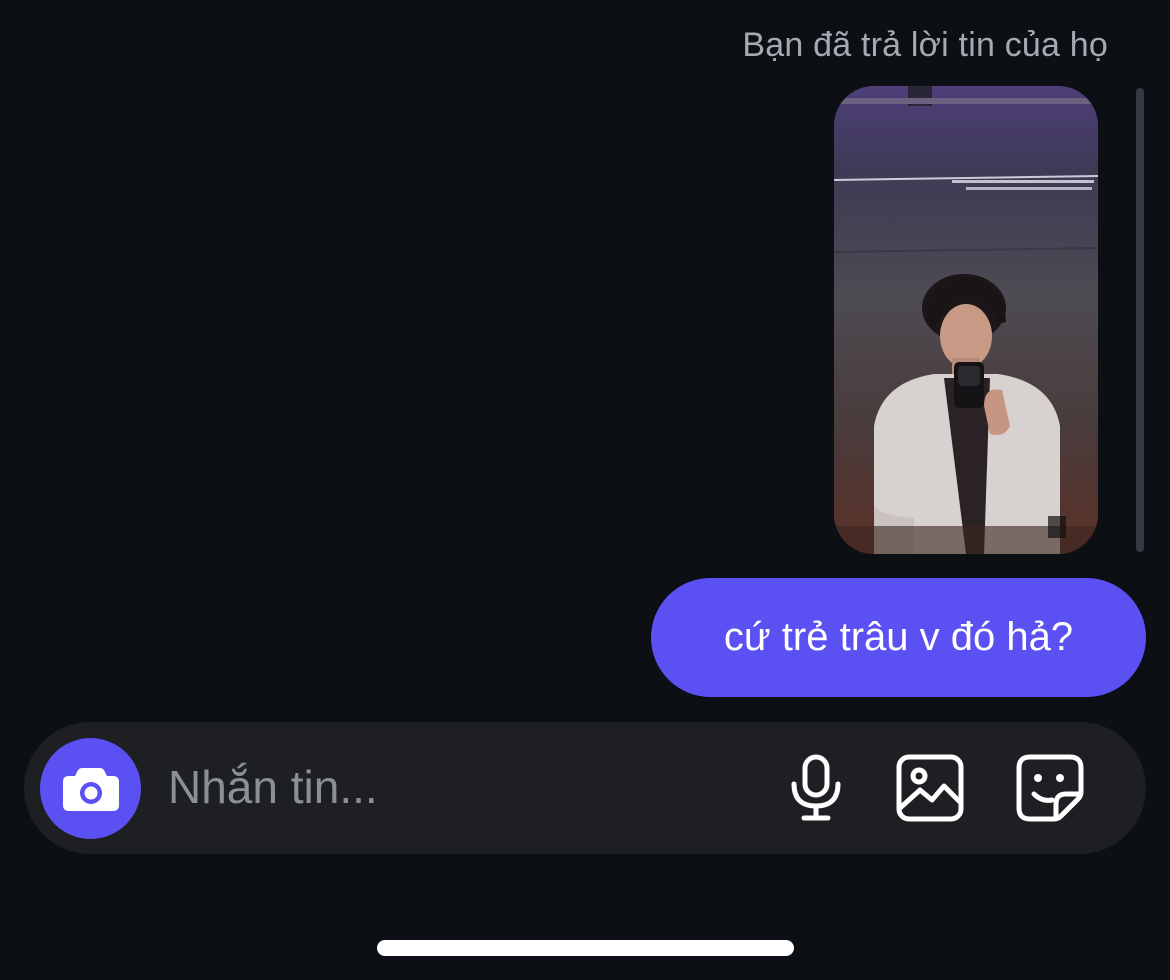  I want to click on message-text: cứ trẻ trâu v đó hả?, so click(898, 637).